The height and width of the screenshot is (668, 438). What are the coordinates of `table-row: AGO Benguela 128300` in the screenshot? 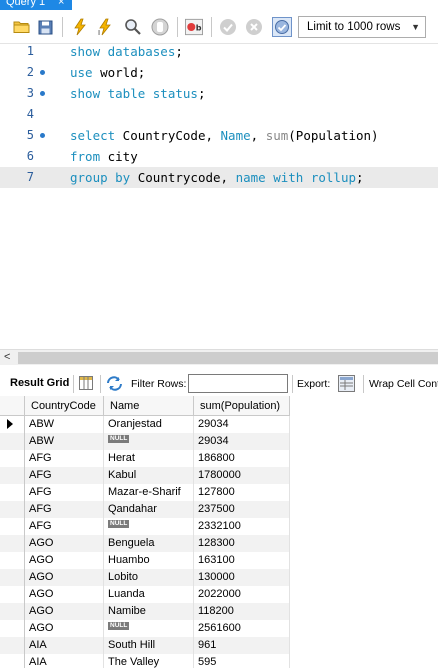 It's located at (145, 543).